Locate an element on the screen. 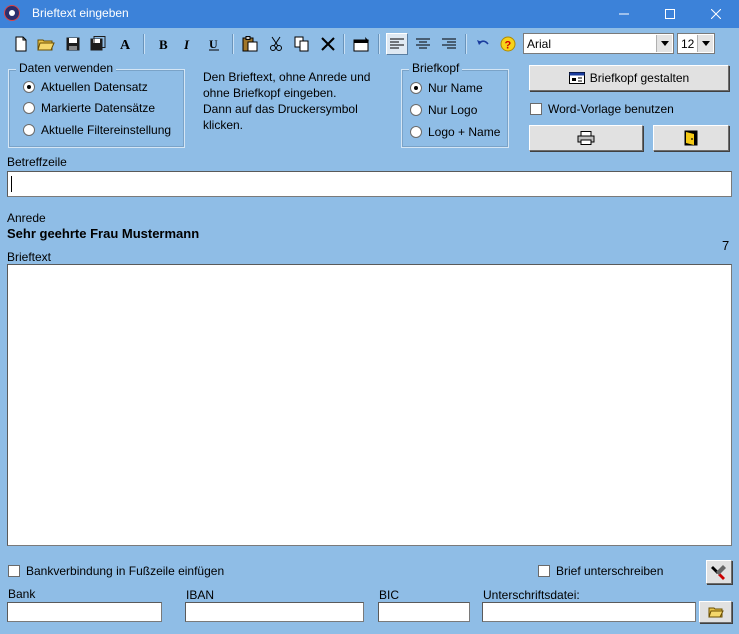  properties-icon is located at coordinates (361, 44).